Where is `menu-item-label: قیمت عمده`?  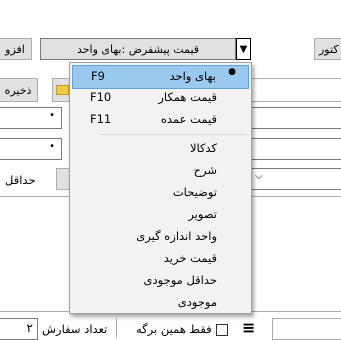 menu-item-label: قیمت عمده is located at coordinates (188, 119).